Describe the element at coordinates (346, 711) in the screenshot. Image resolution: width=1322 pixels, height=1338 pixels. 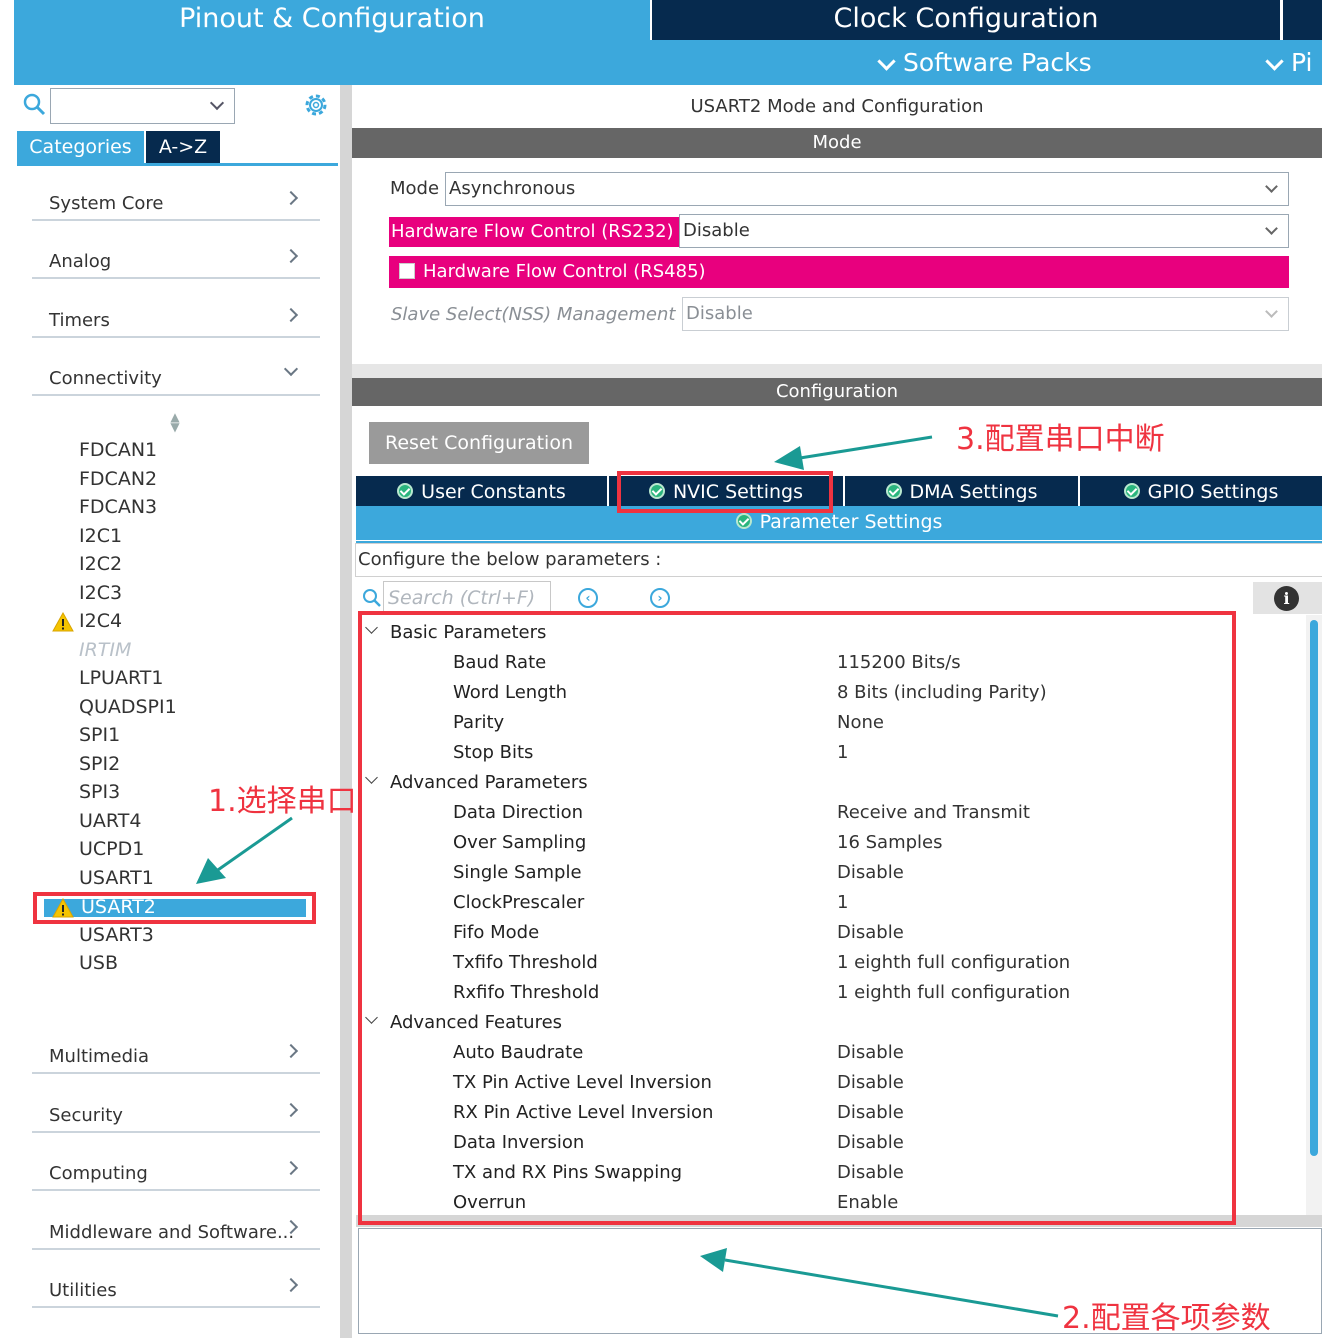
I see `panel-splitter` at that location.